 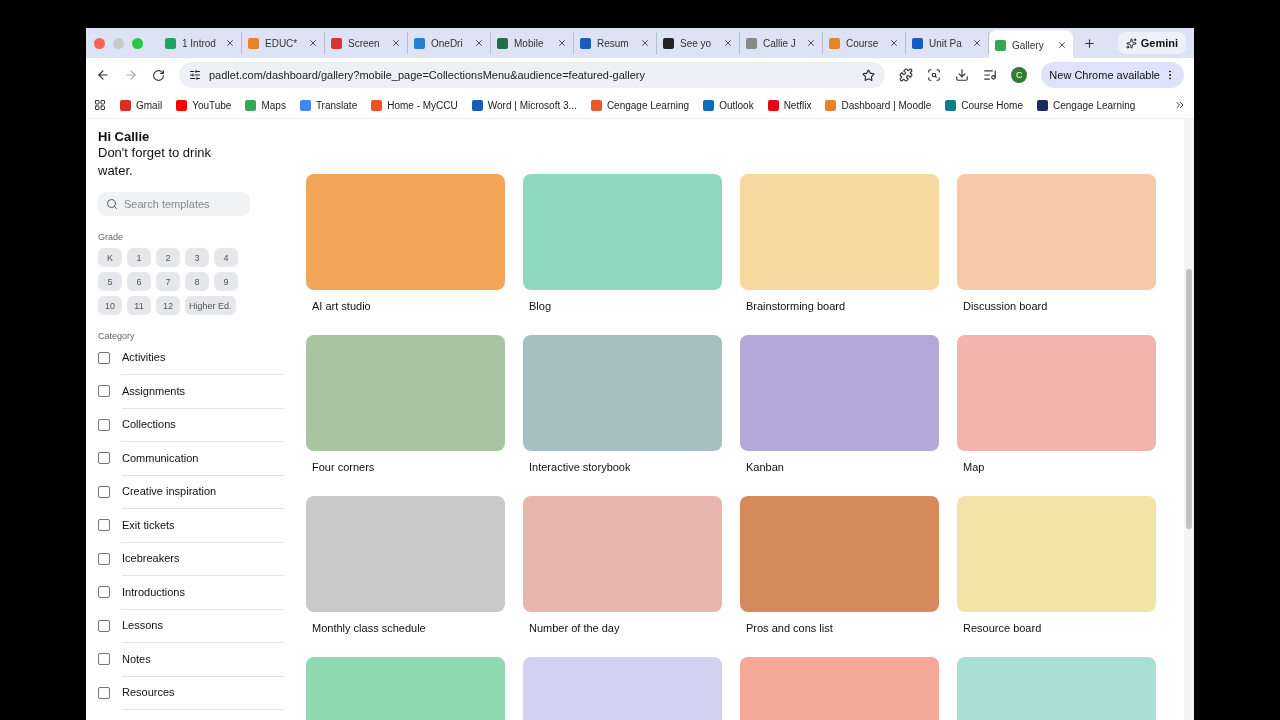 What do you see at coordinates (110, 257) in the screenshot?
I see `grade-chip: K` at bounding box center [110, 257].